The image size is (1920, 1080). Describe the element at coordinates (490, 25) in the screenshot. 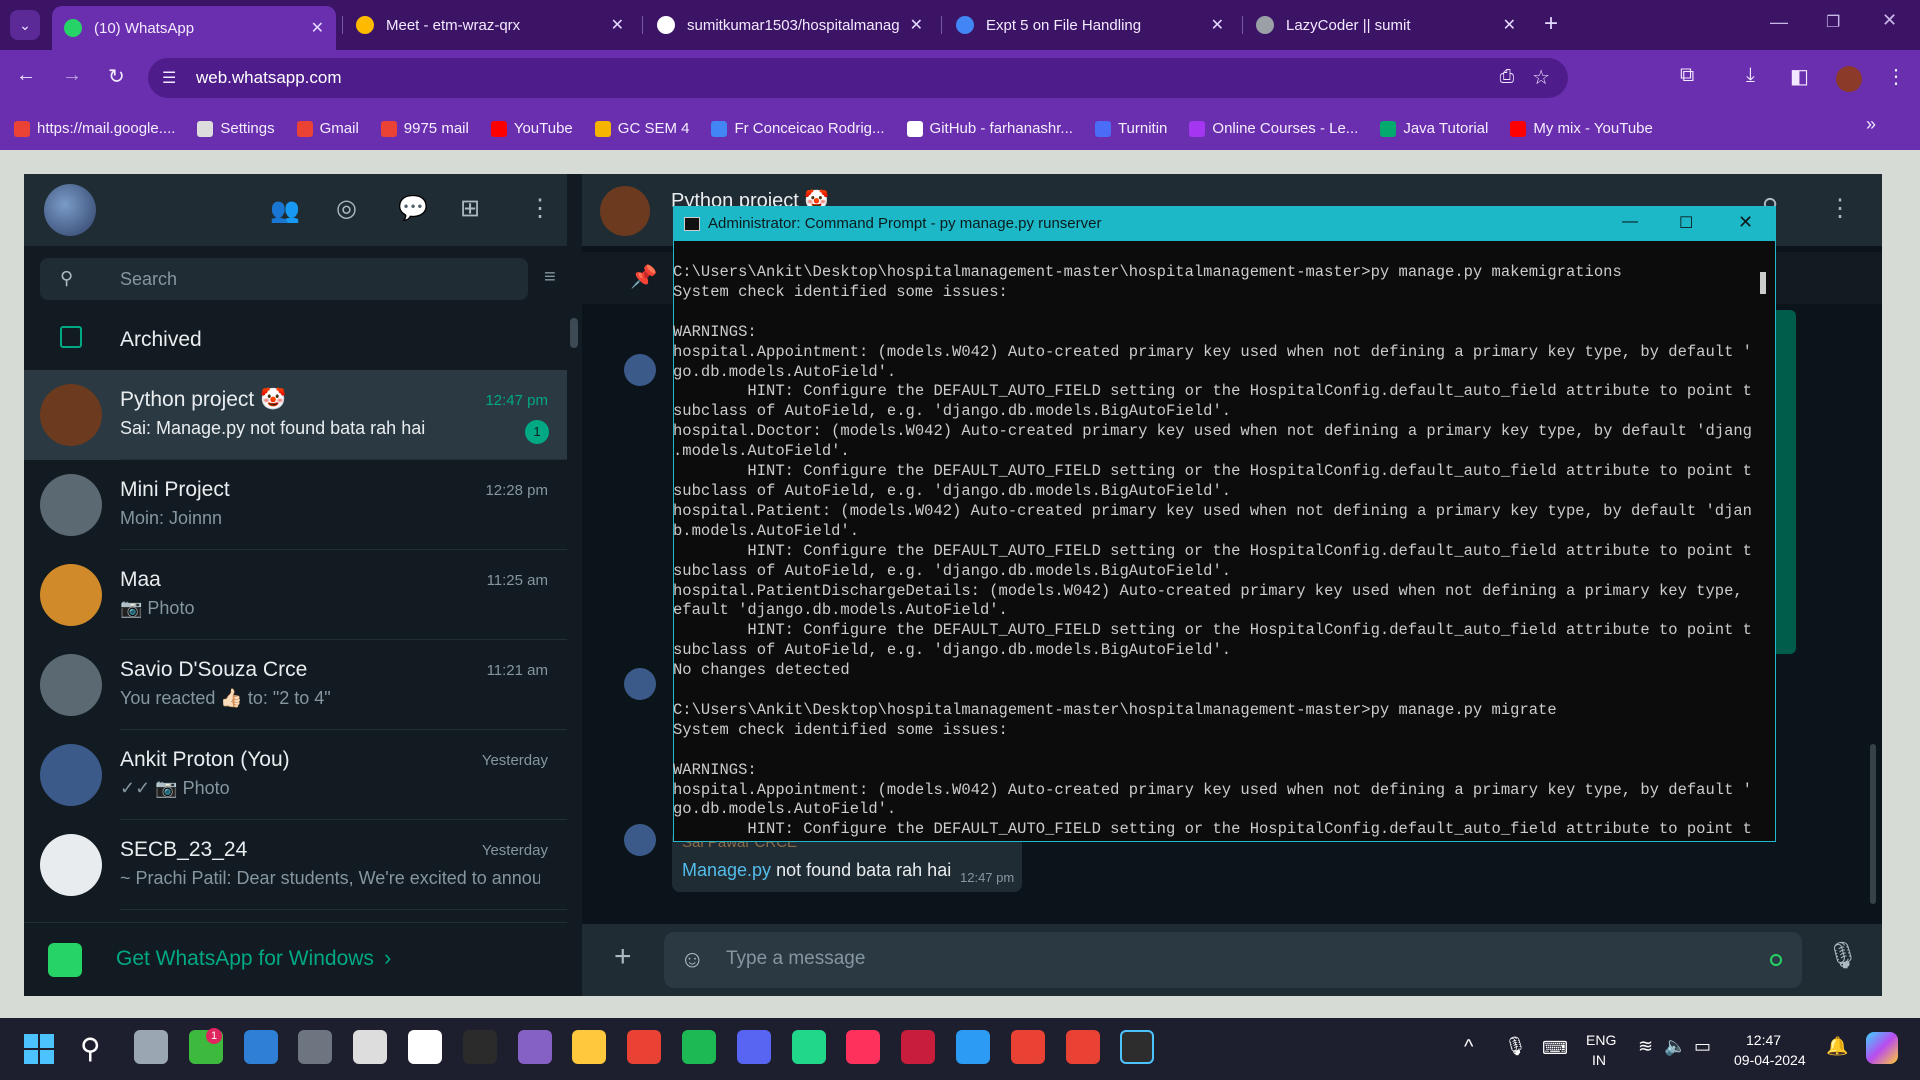

I see `tab-1: Meet - etm-wraz-qrx ✕` at that location.